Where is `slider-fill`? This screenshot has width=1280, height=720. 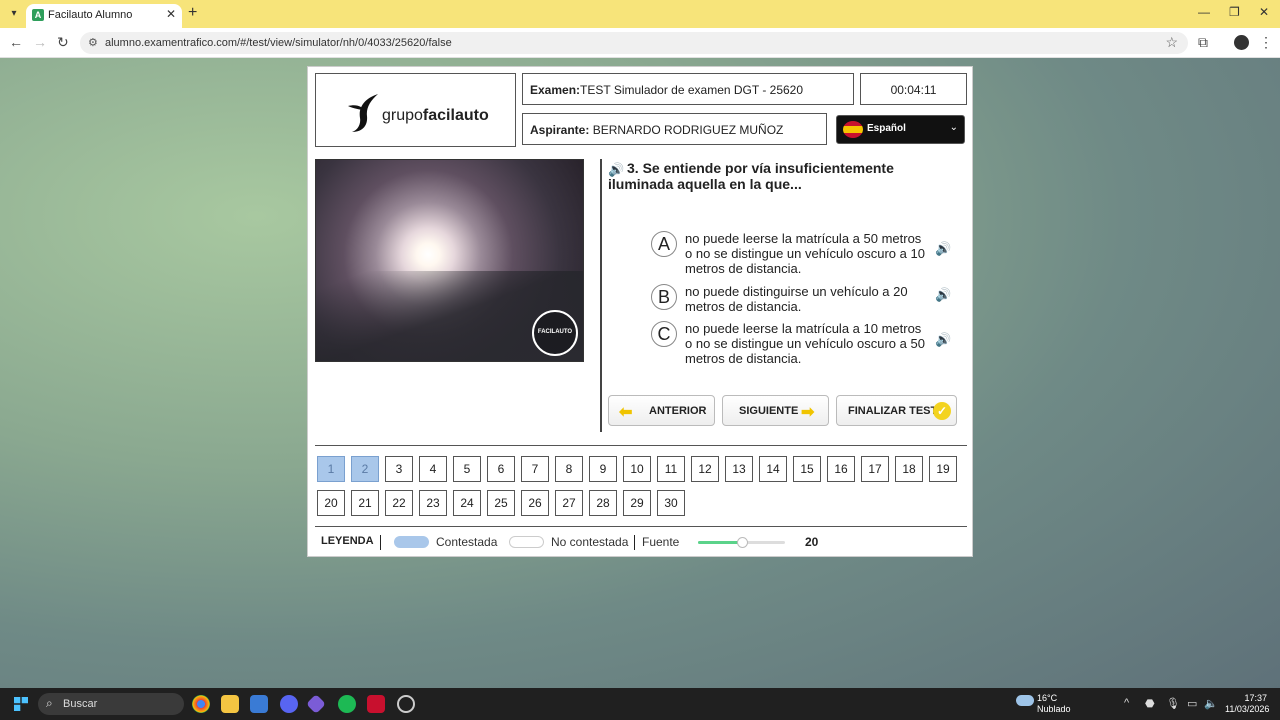
slider-fill is located at coordinates (720, 542).